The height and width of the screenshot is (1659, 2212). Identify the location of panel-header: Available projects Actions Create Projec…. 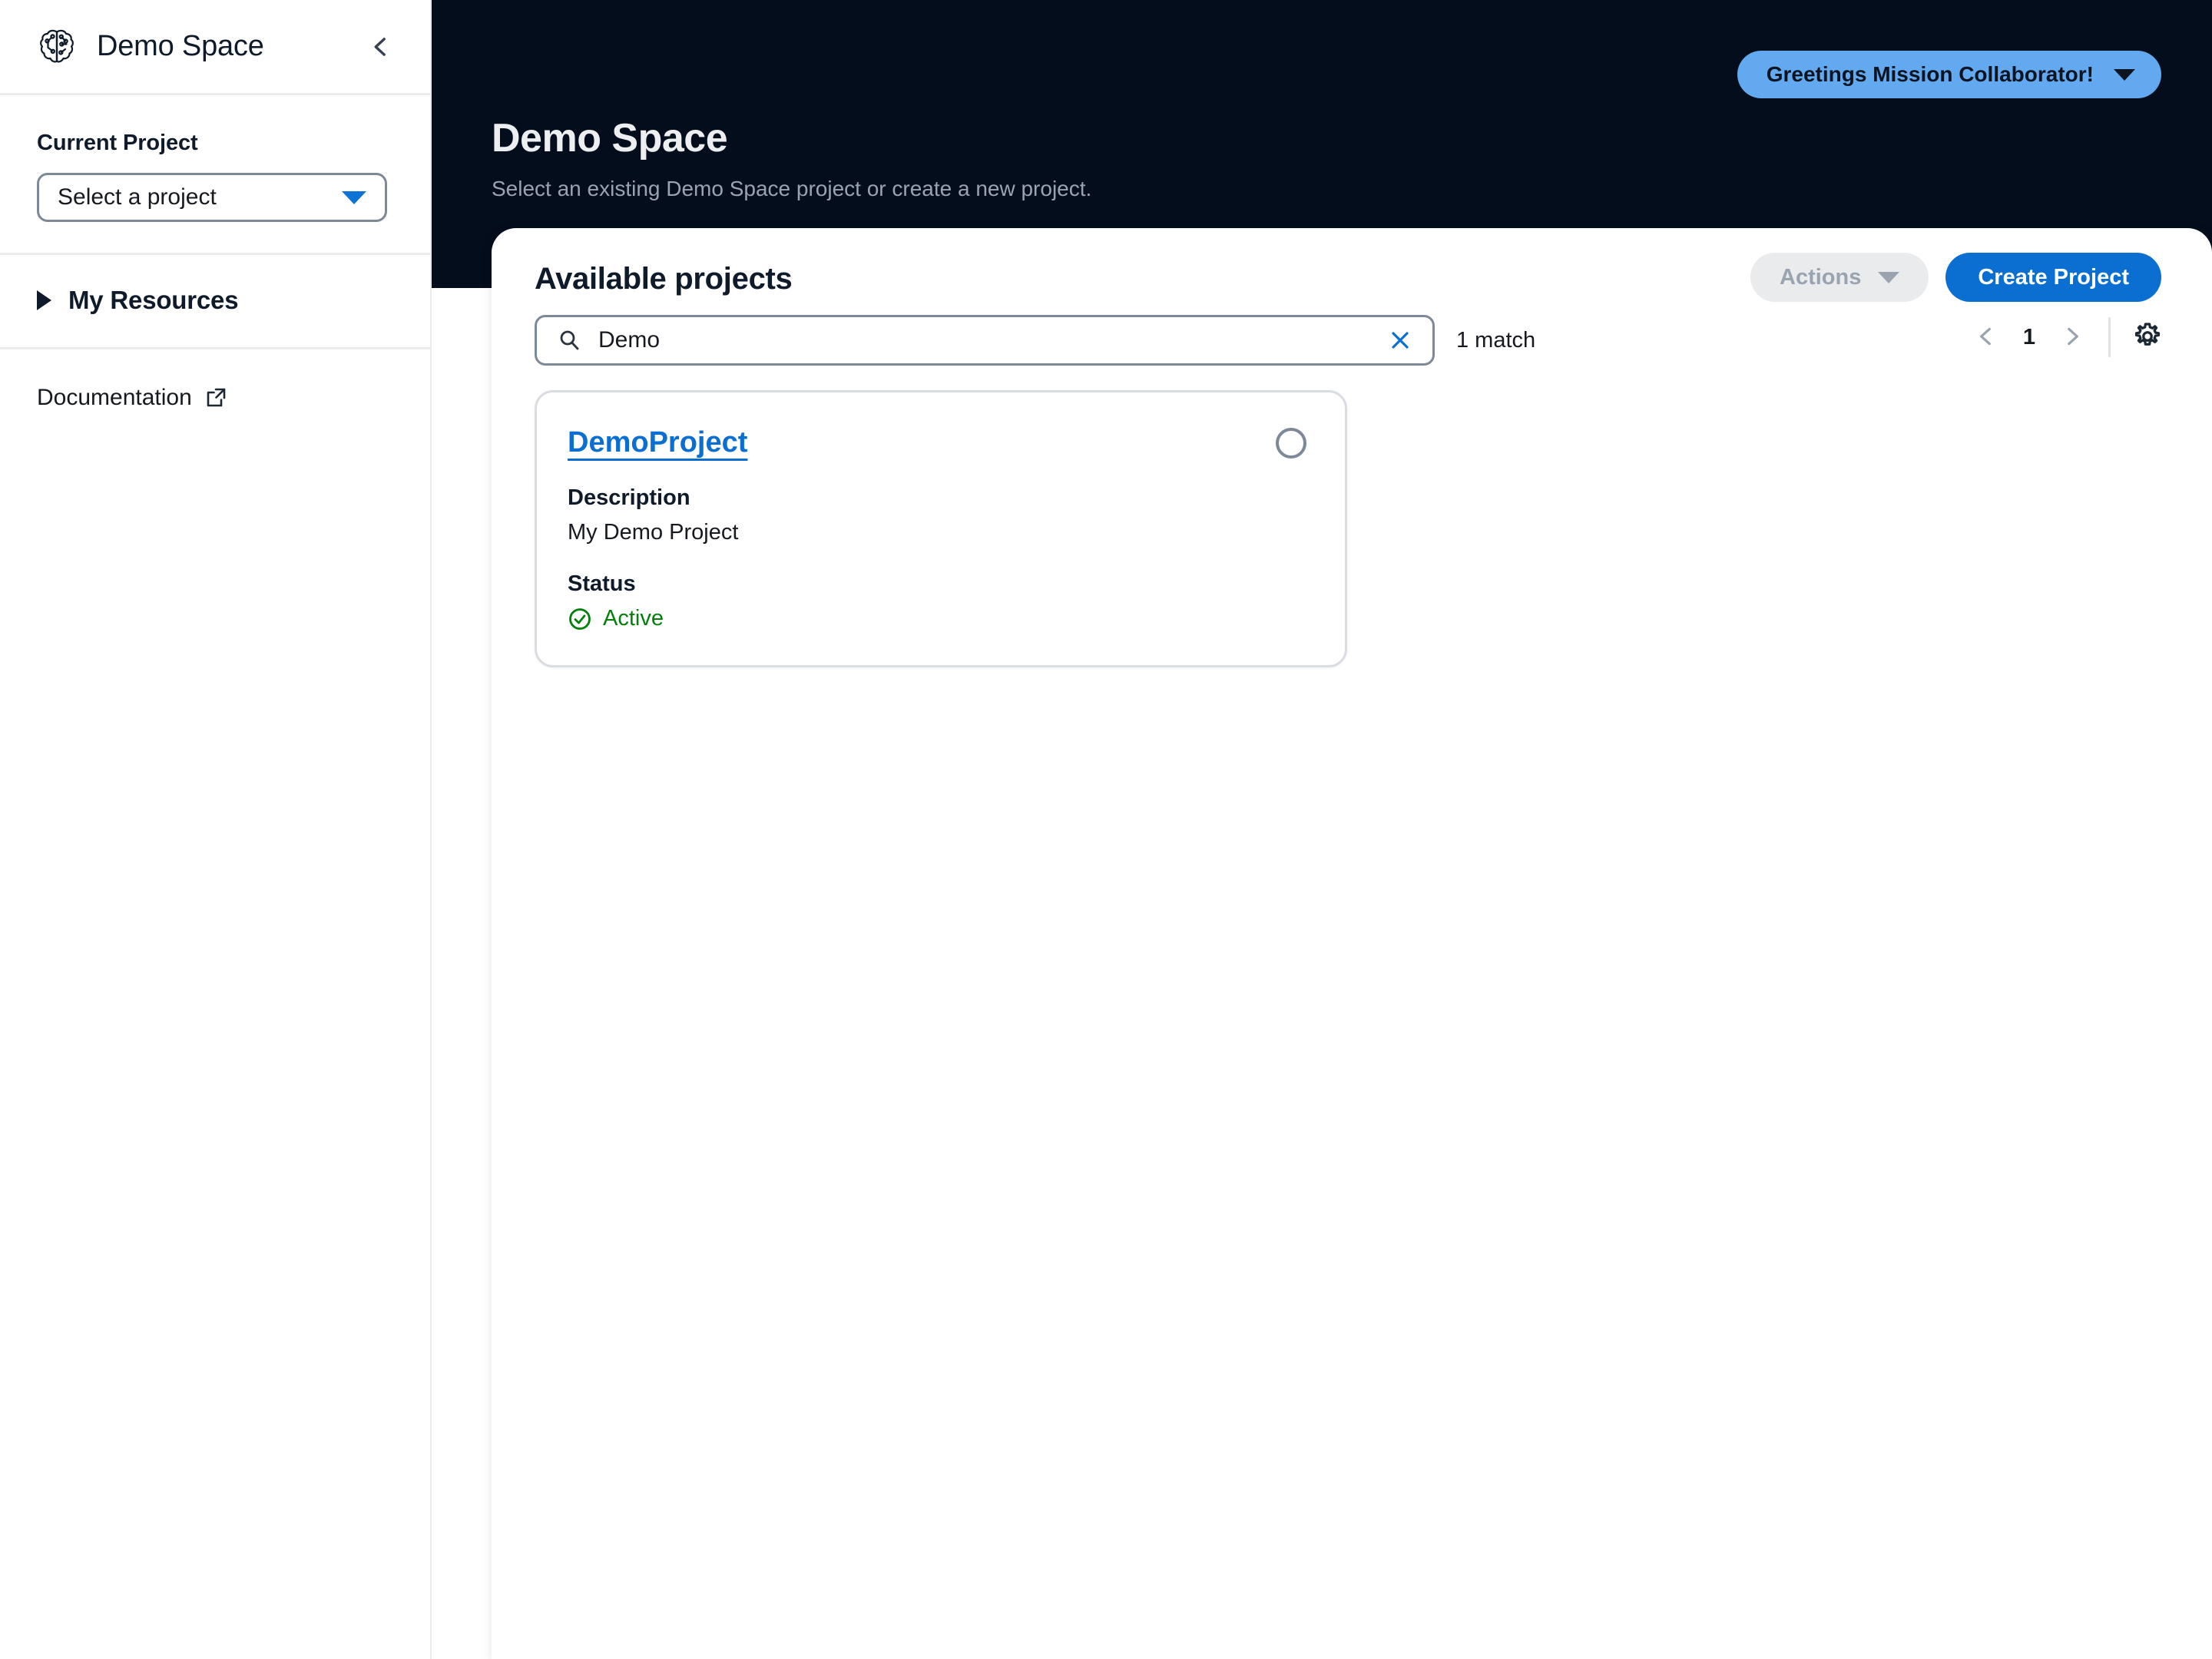
(1352, 265).